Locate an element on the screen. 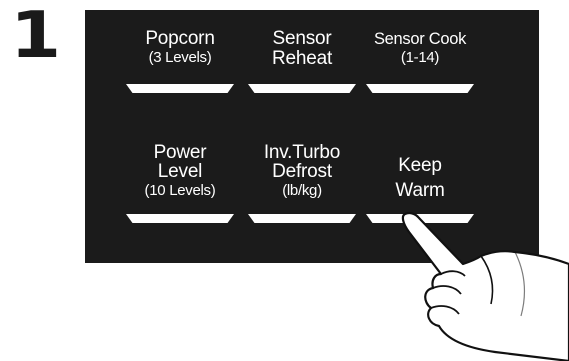 This screenshot has height=361, width=569. power-level-pad is located at coordinates (180, 218).